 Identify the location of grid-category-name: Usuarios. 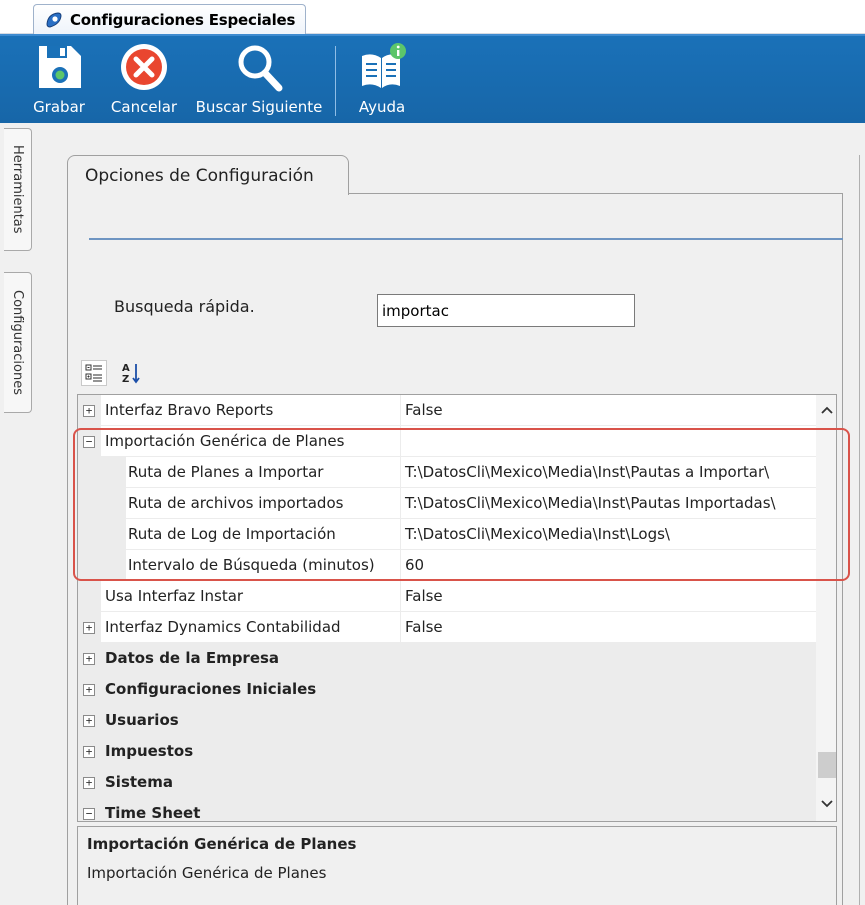
(142, 720).